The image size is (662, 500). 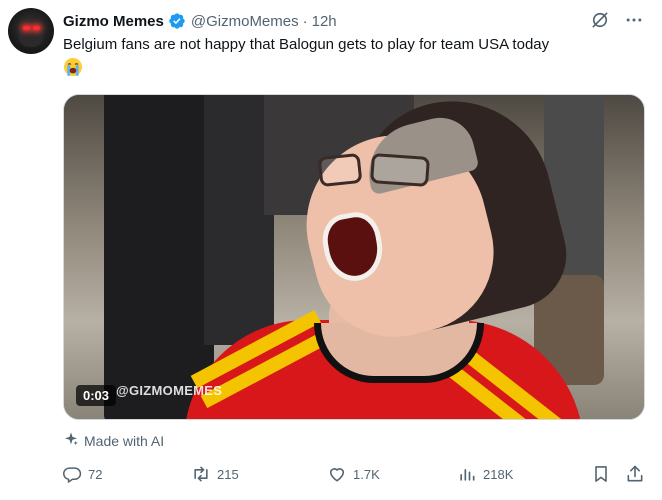 I want to click on made-with-ai-label: Made with AI, so click(x=113, y=440).